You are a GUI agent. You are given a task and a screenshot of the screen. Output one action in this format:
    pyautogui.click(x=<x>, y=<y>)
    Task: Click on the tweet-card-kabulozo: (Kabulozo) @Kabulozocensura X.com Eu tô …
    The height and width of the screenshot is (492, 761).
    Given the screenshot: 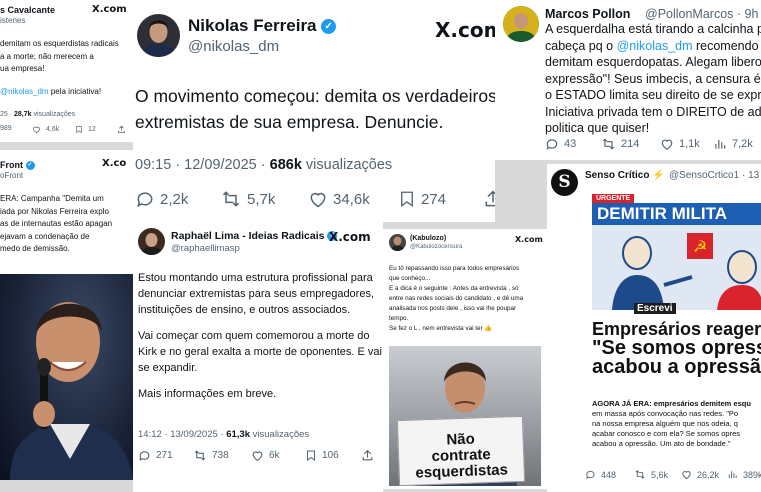 What is the action you would take?
    pyautogui.click(x=465, y=359)
    